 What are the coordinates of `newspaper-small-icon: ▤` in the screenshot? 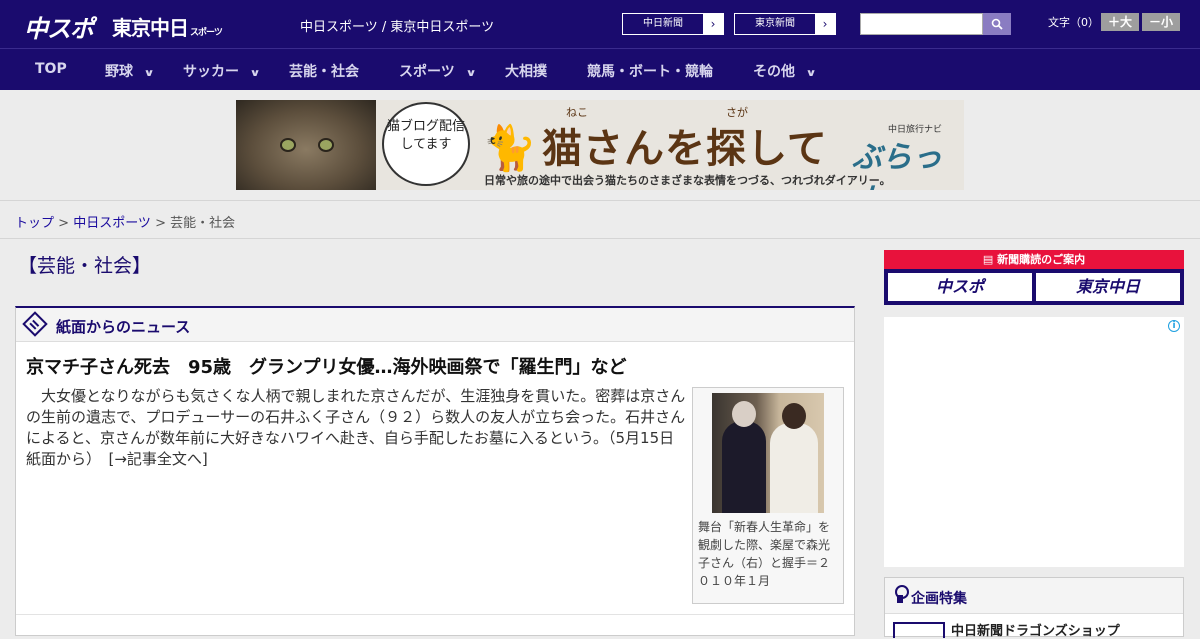 It's located at (990, 259).